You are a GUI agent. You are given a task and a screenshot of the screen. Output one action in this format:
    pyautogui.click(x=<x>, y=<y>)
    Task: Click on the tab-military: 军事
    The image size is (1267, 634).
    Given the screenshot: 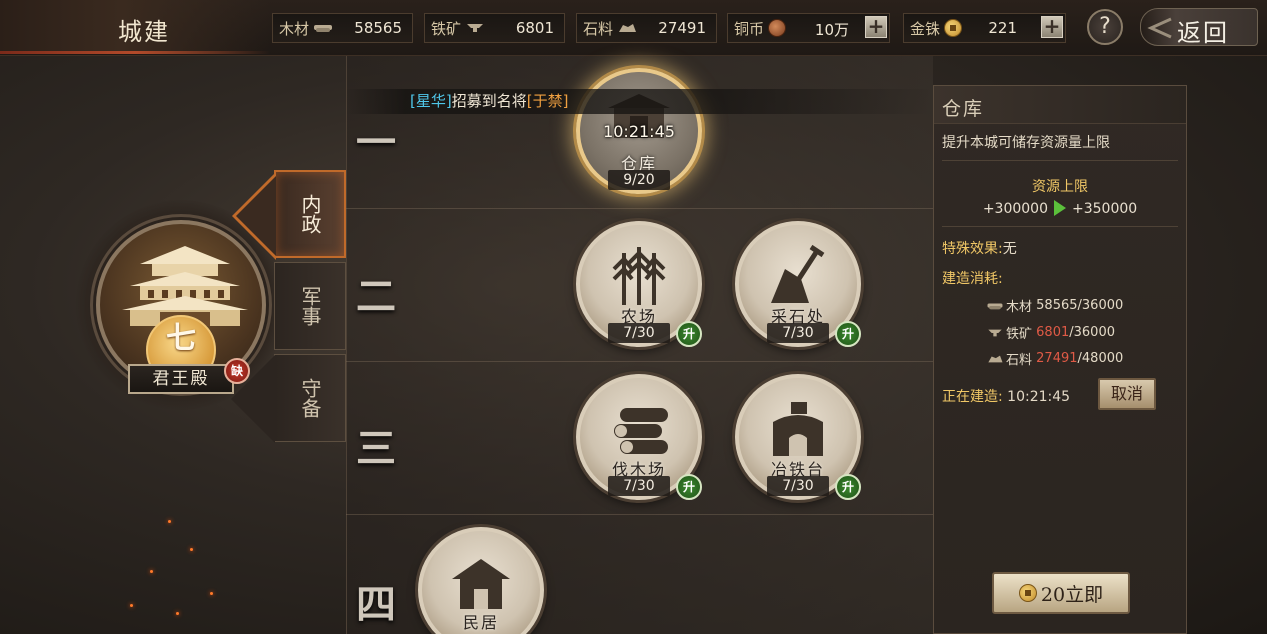 What is the action you would take?
    pyautogui.click(x=310, y=306)
    